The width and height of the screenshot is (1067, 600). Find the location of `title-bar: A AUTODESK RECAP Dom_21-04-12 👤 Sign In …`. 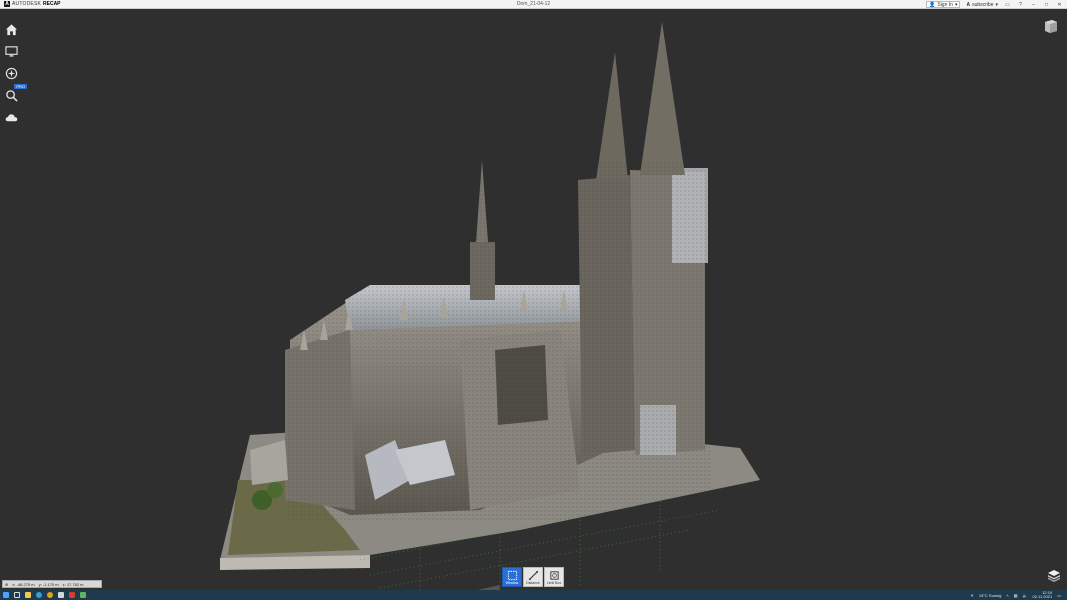

title-bar: A AUTODESK RECAP Dom_21-04-12 👤 Sign In … is located at coordinates (533, 4).